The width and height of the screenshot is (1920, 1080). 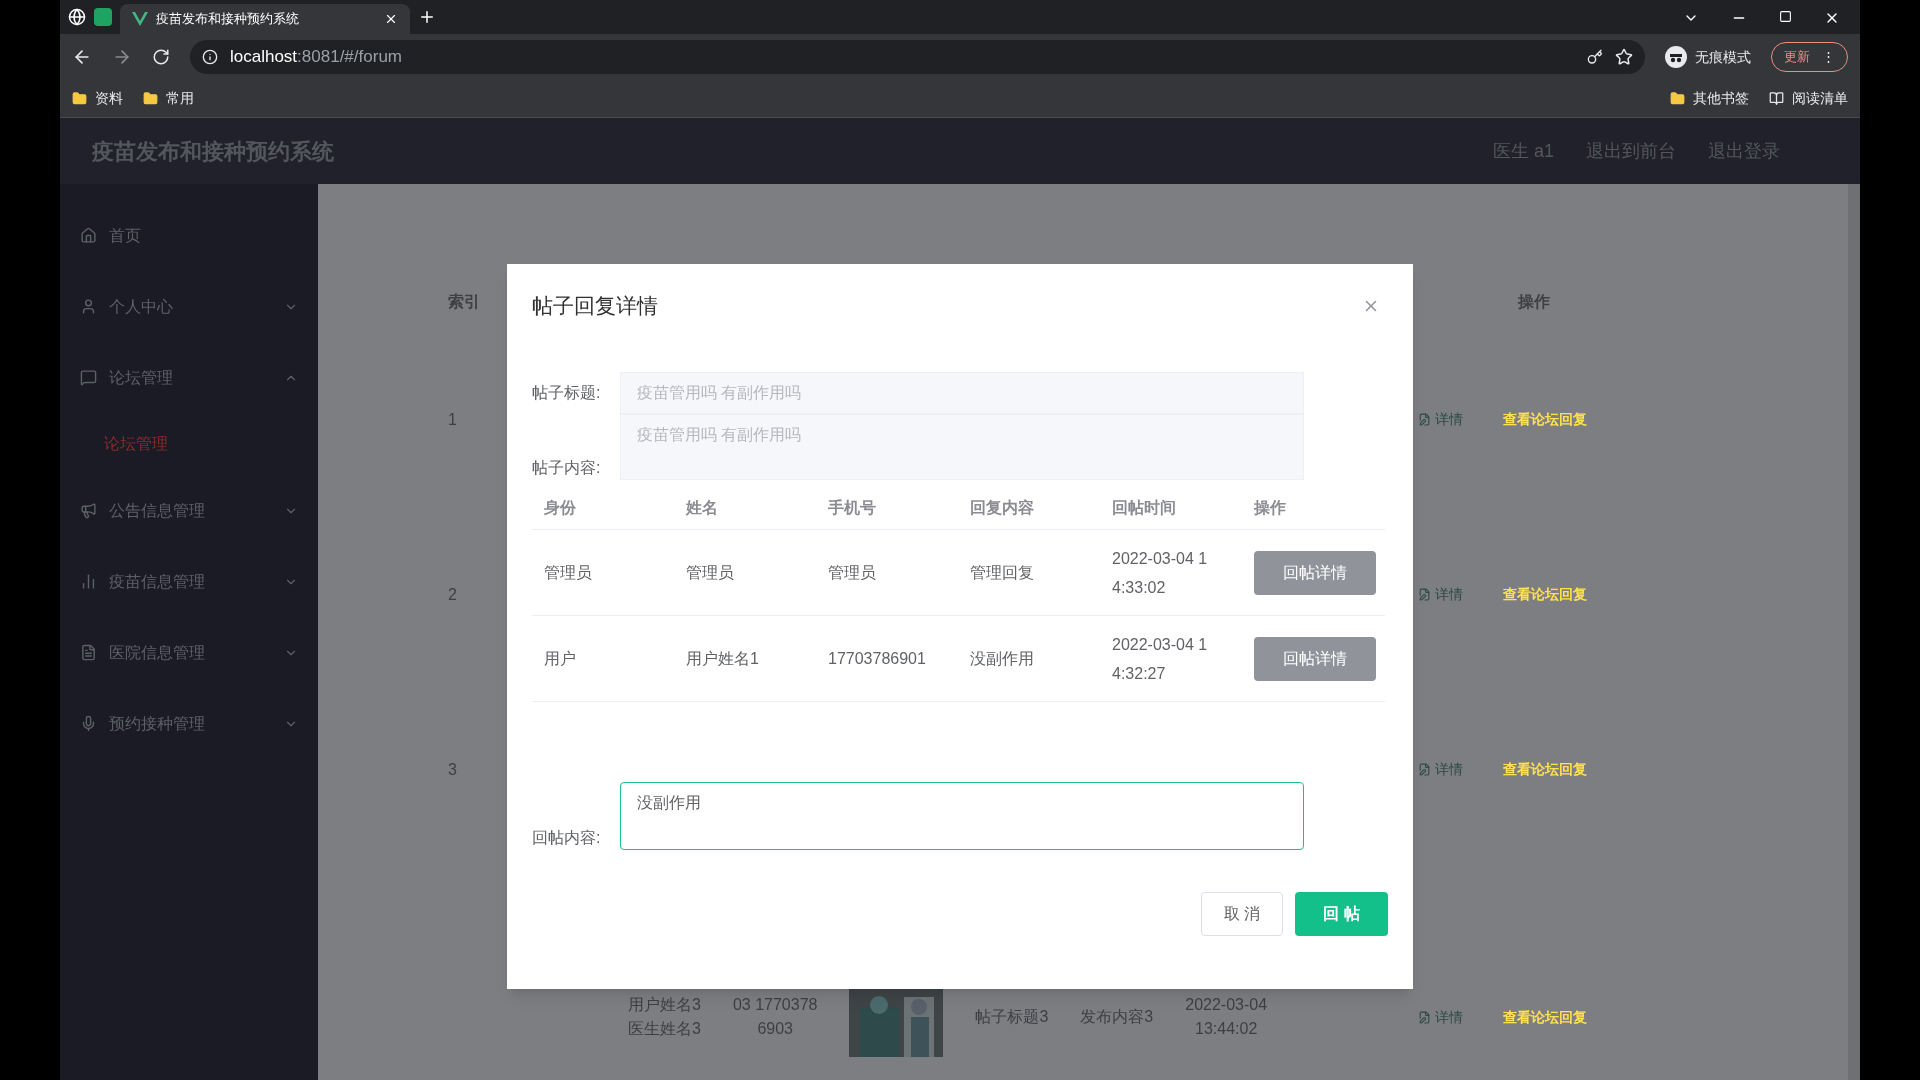 I want to click on table-cell-text: 3, so click(x=453, y=769).